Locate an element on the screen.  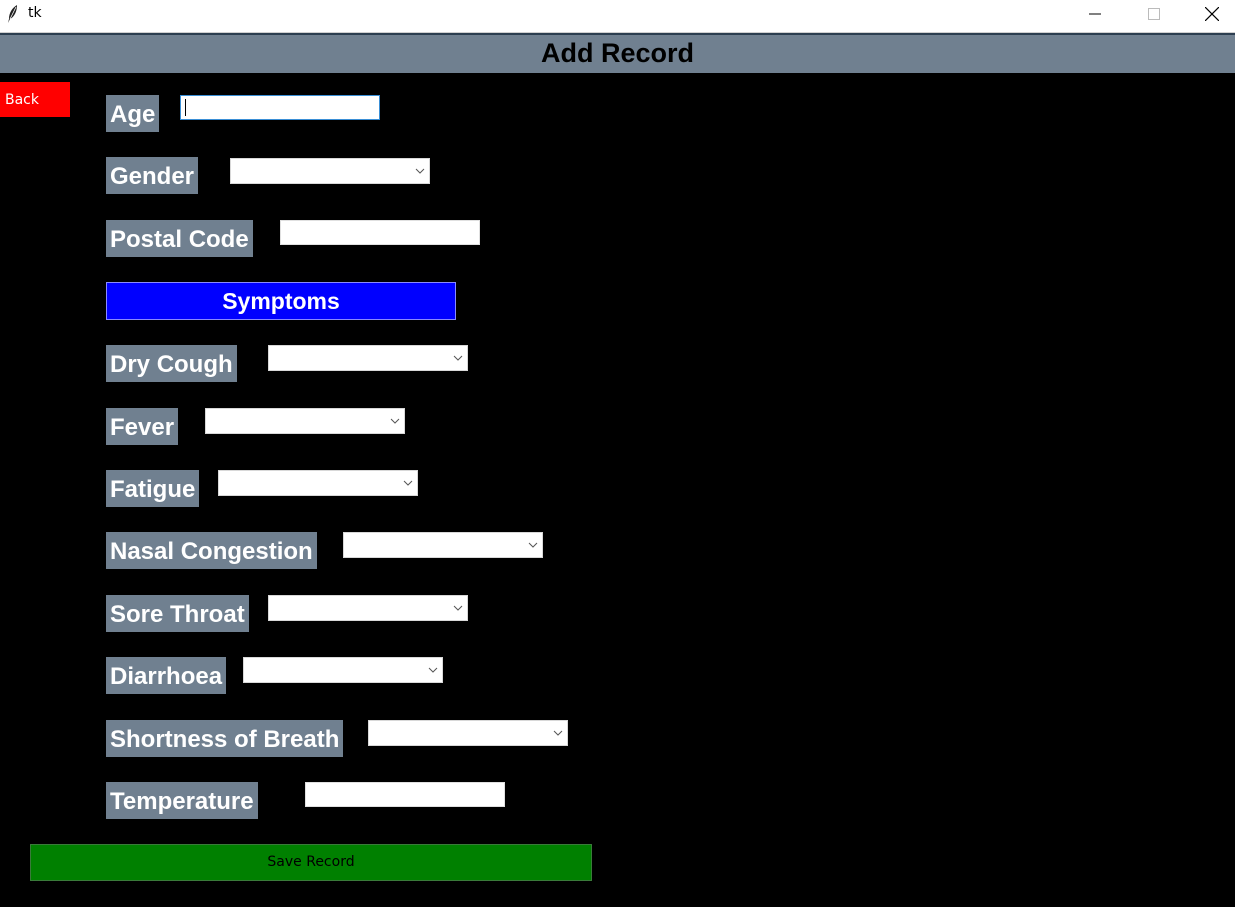
temperature-label: Temperature is located at coordinates (182, 800).